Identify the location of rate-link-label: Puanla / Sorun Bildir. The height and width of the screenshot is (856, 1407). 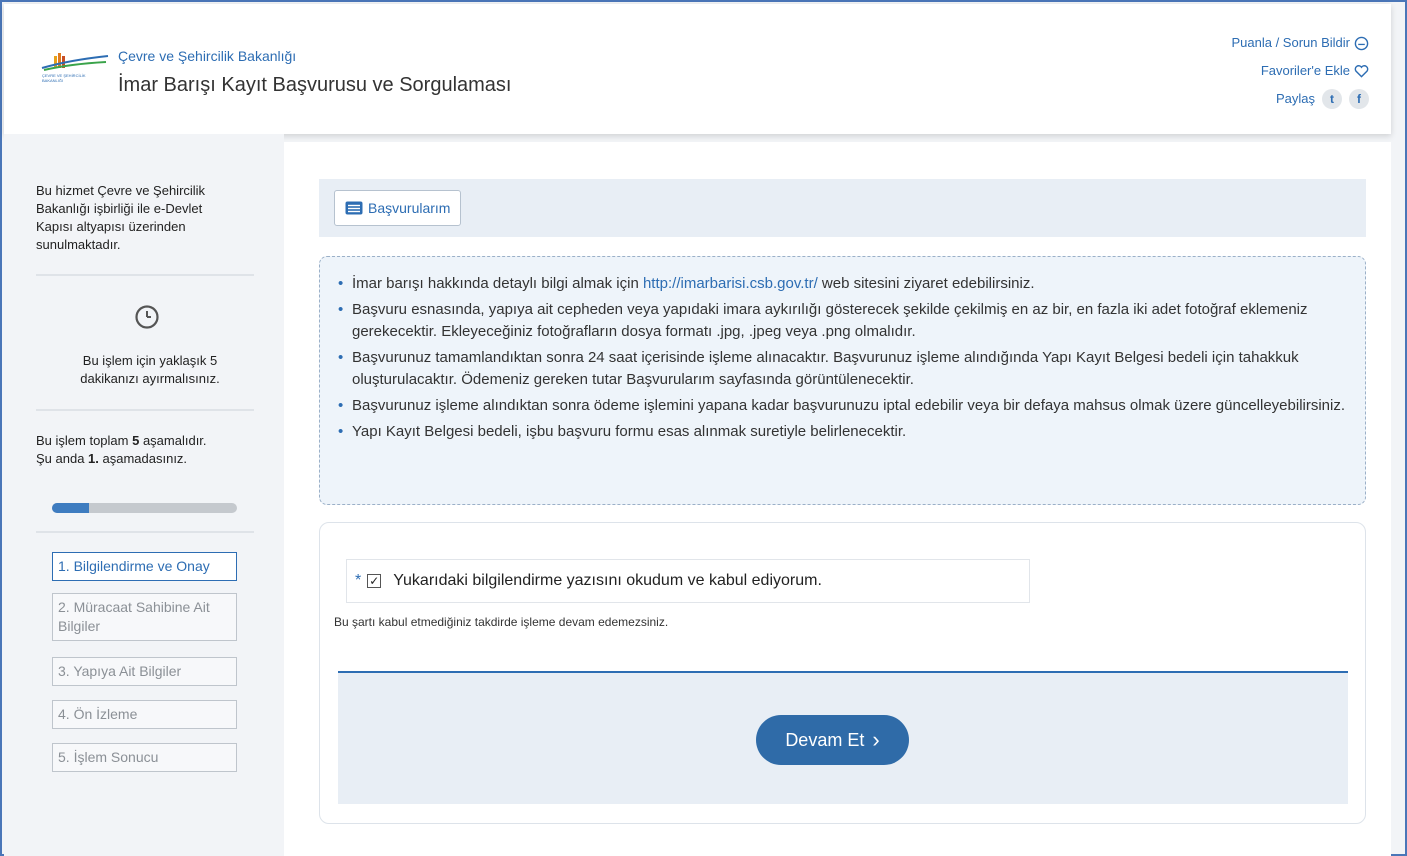
(1290, 42).